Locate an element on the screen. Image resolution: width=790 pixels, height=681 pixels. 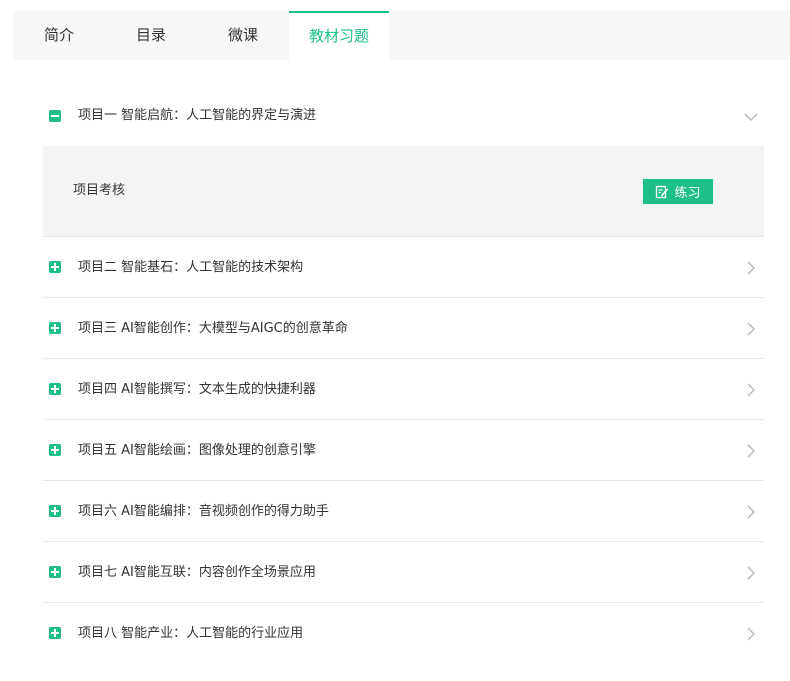
project-title: 项目五 AI智能绘画：图像处理的创意引擎 is located at coordinates (197, 450).